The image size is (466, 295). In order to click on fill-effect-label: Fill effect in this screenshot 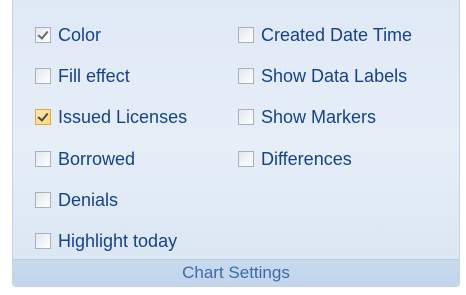, I will do `click(94, 75)`.